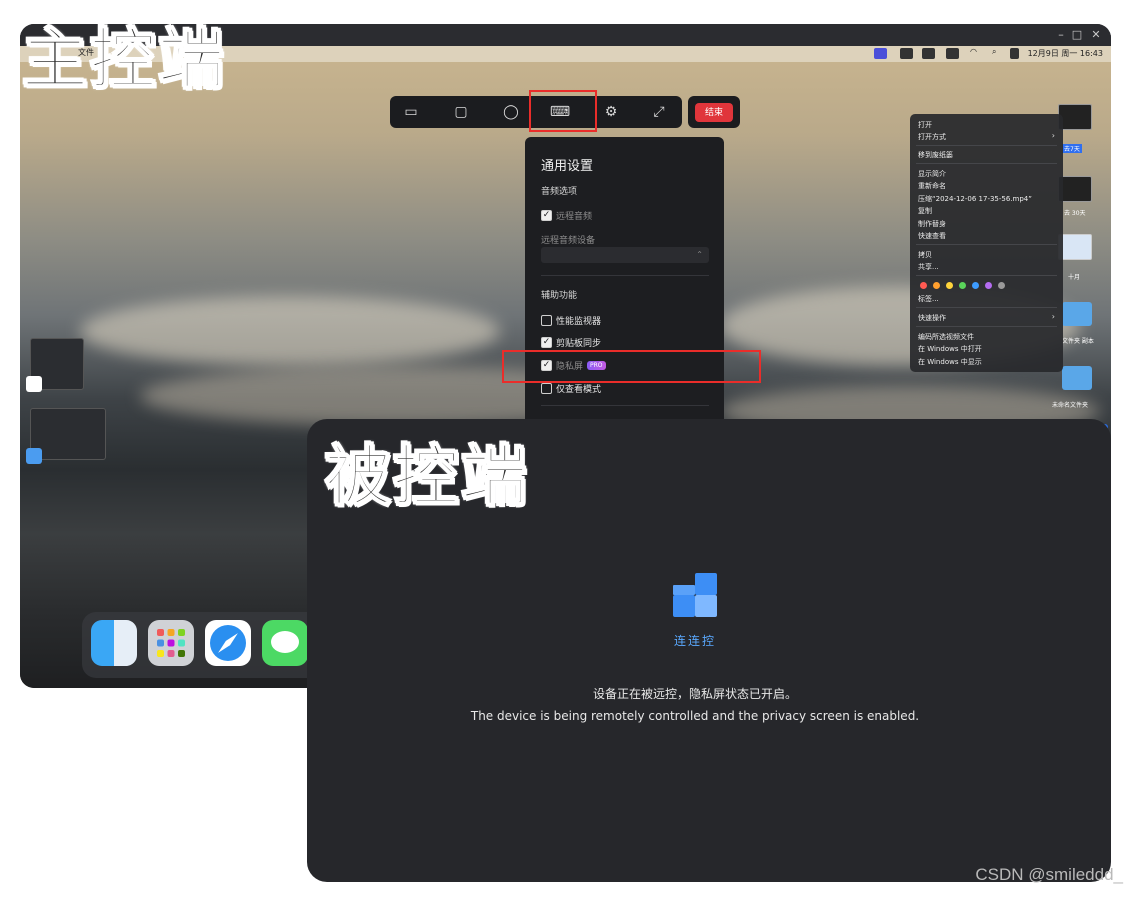 The height and width of the screenshot is (897, 1129). I want to click on desktop-file-label: 去7天, so click(1072, 148).